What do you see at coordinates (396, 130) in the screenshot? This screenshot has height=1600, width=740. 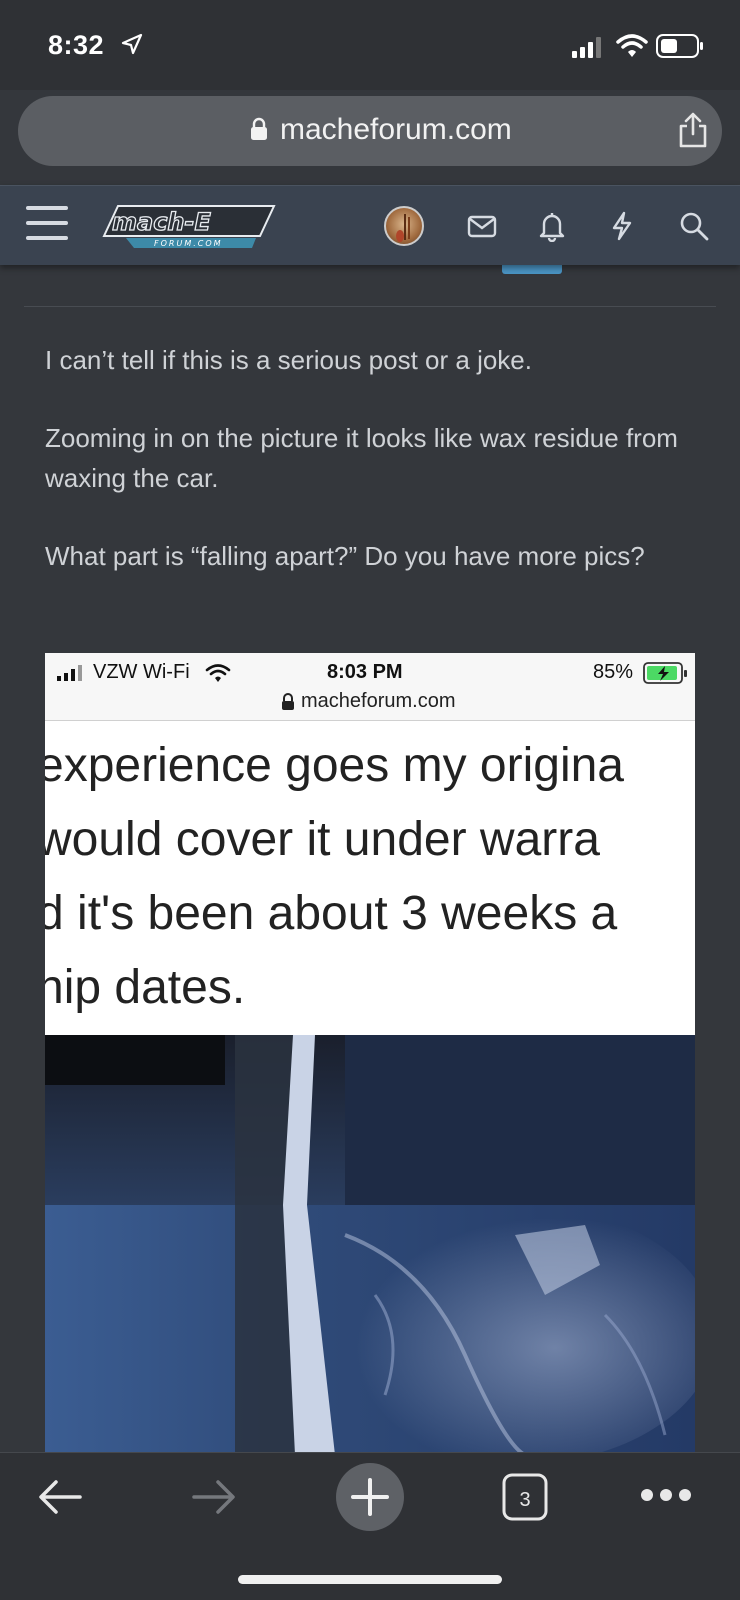 I see `url-text: macheforum.com` at bounding box center [396, 130].